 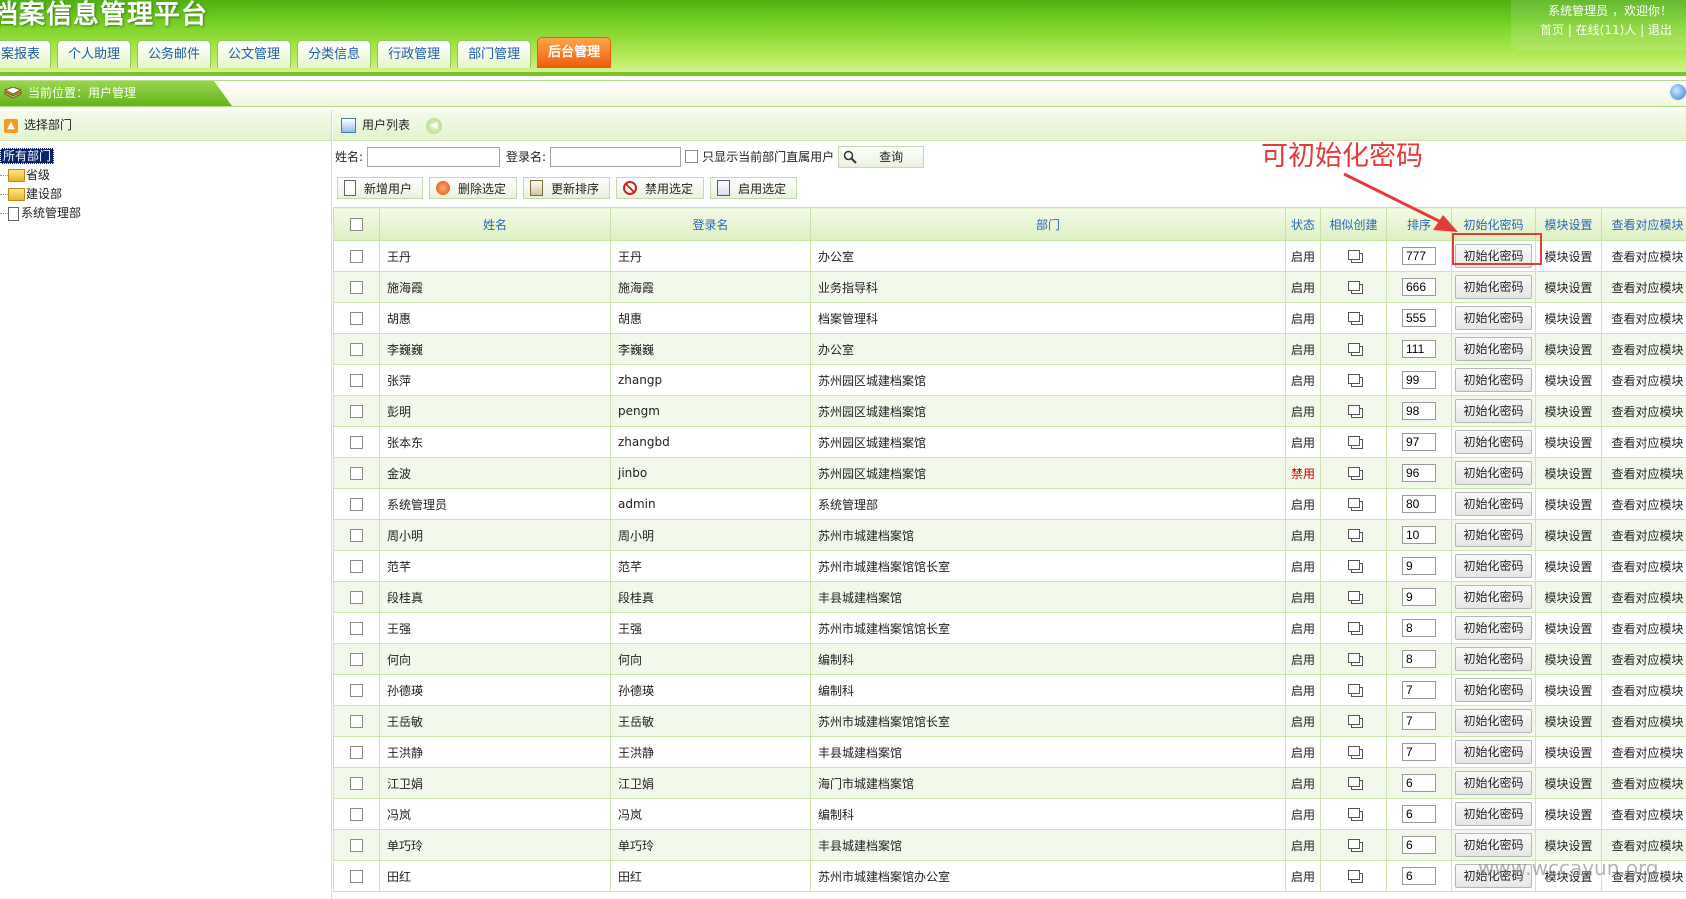 I want to click on column-header-name: 姓名, so click(x=495, y=224).